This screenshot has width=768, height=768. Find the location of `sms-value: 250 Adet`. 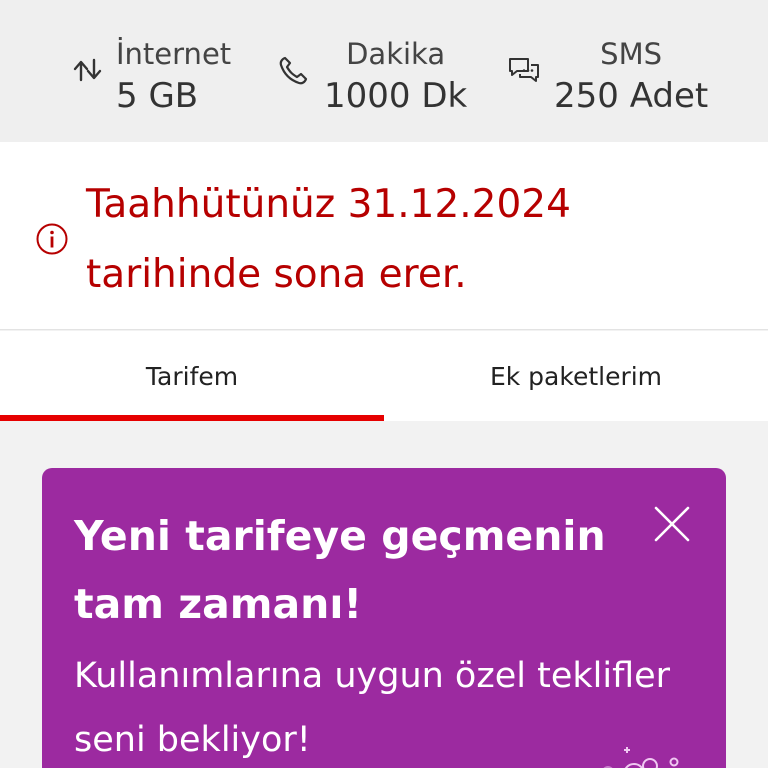

sms-value: 250 Adet is located at coordinates (631, 96).